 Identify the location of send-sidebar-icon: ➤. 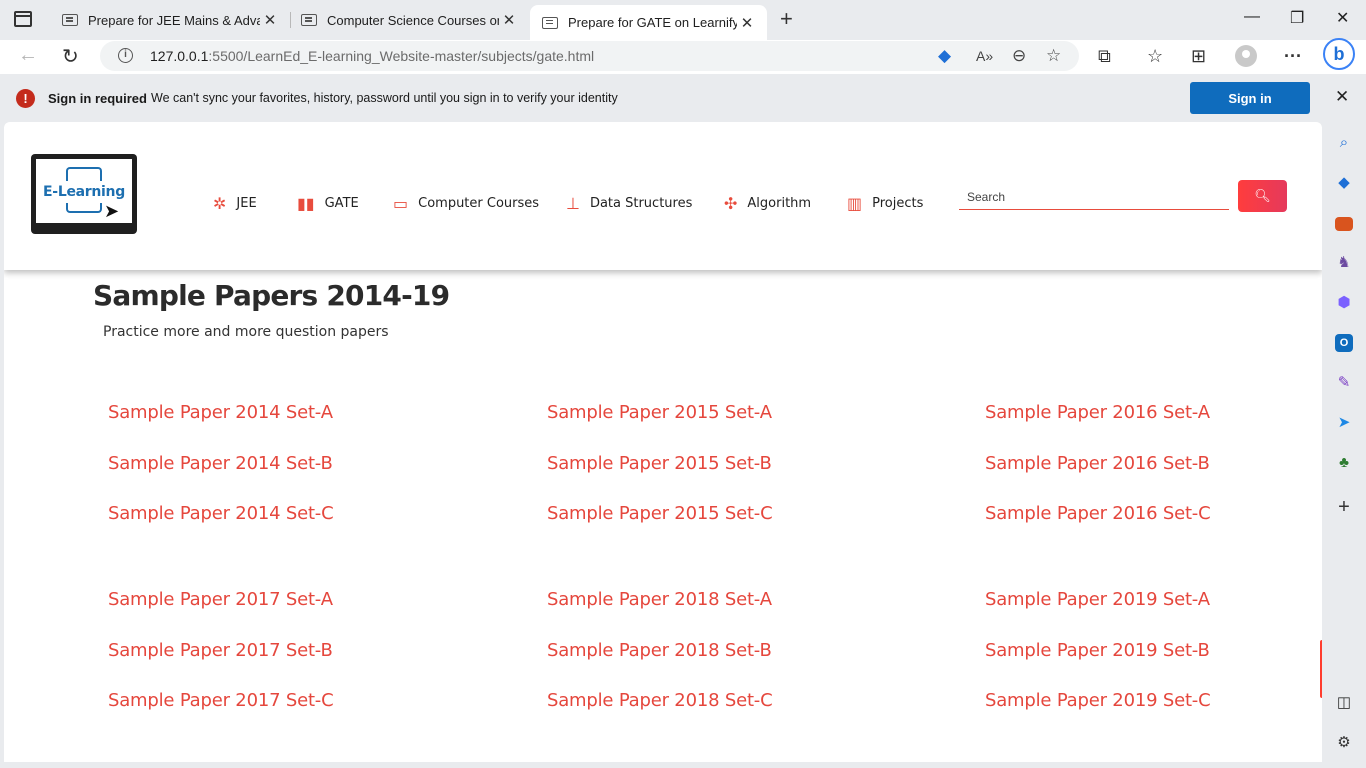
(1344, 423).